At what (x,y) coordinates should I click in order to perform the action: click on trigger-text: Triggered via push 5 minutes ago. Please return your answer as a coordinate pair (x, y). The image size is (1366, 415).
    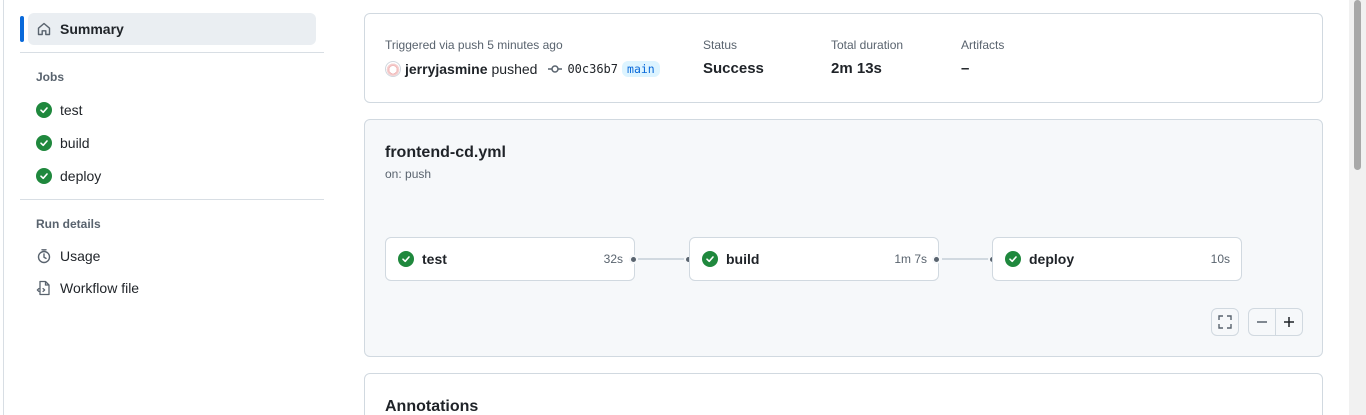
    Looking at the image, I should click on (474, 45).